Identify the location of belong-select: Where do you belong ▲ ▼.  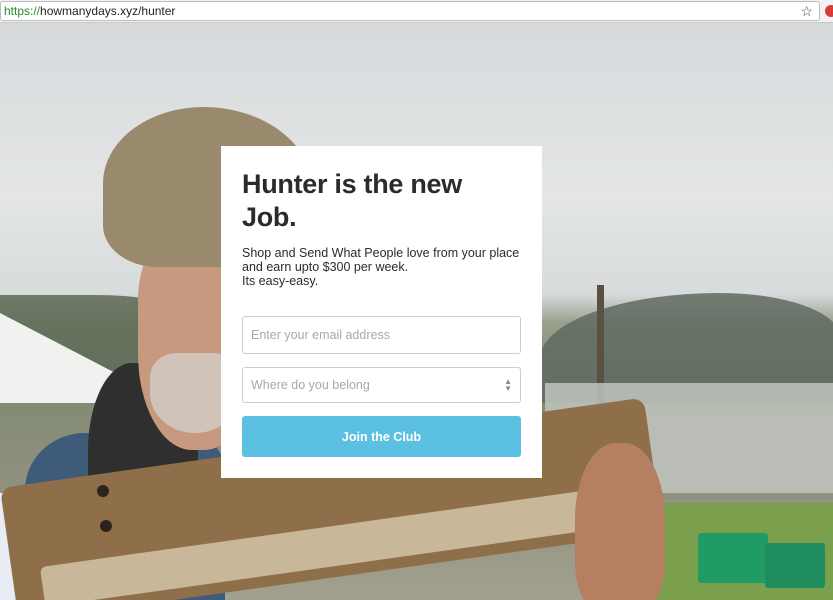
(381, 385).